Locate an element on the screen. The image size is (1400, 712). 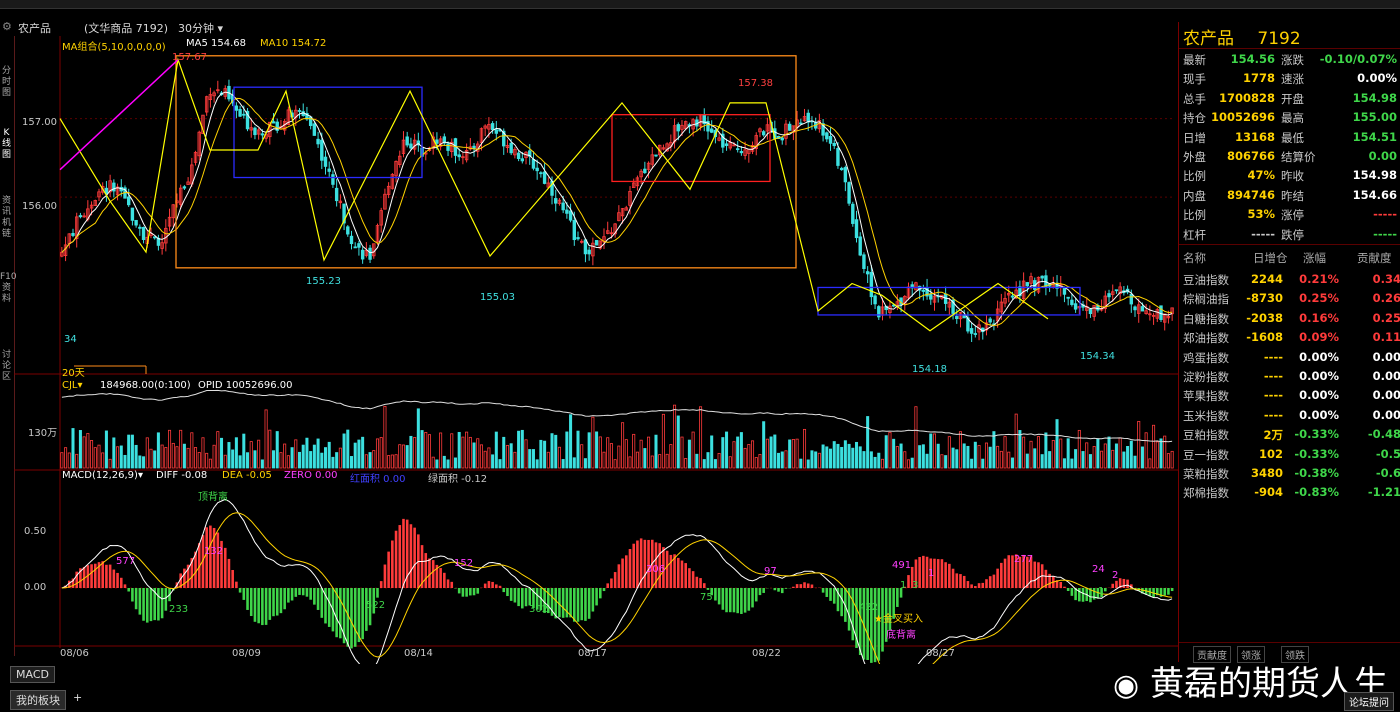
trend-line is located at coordinates (119, 115).